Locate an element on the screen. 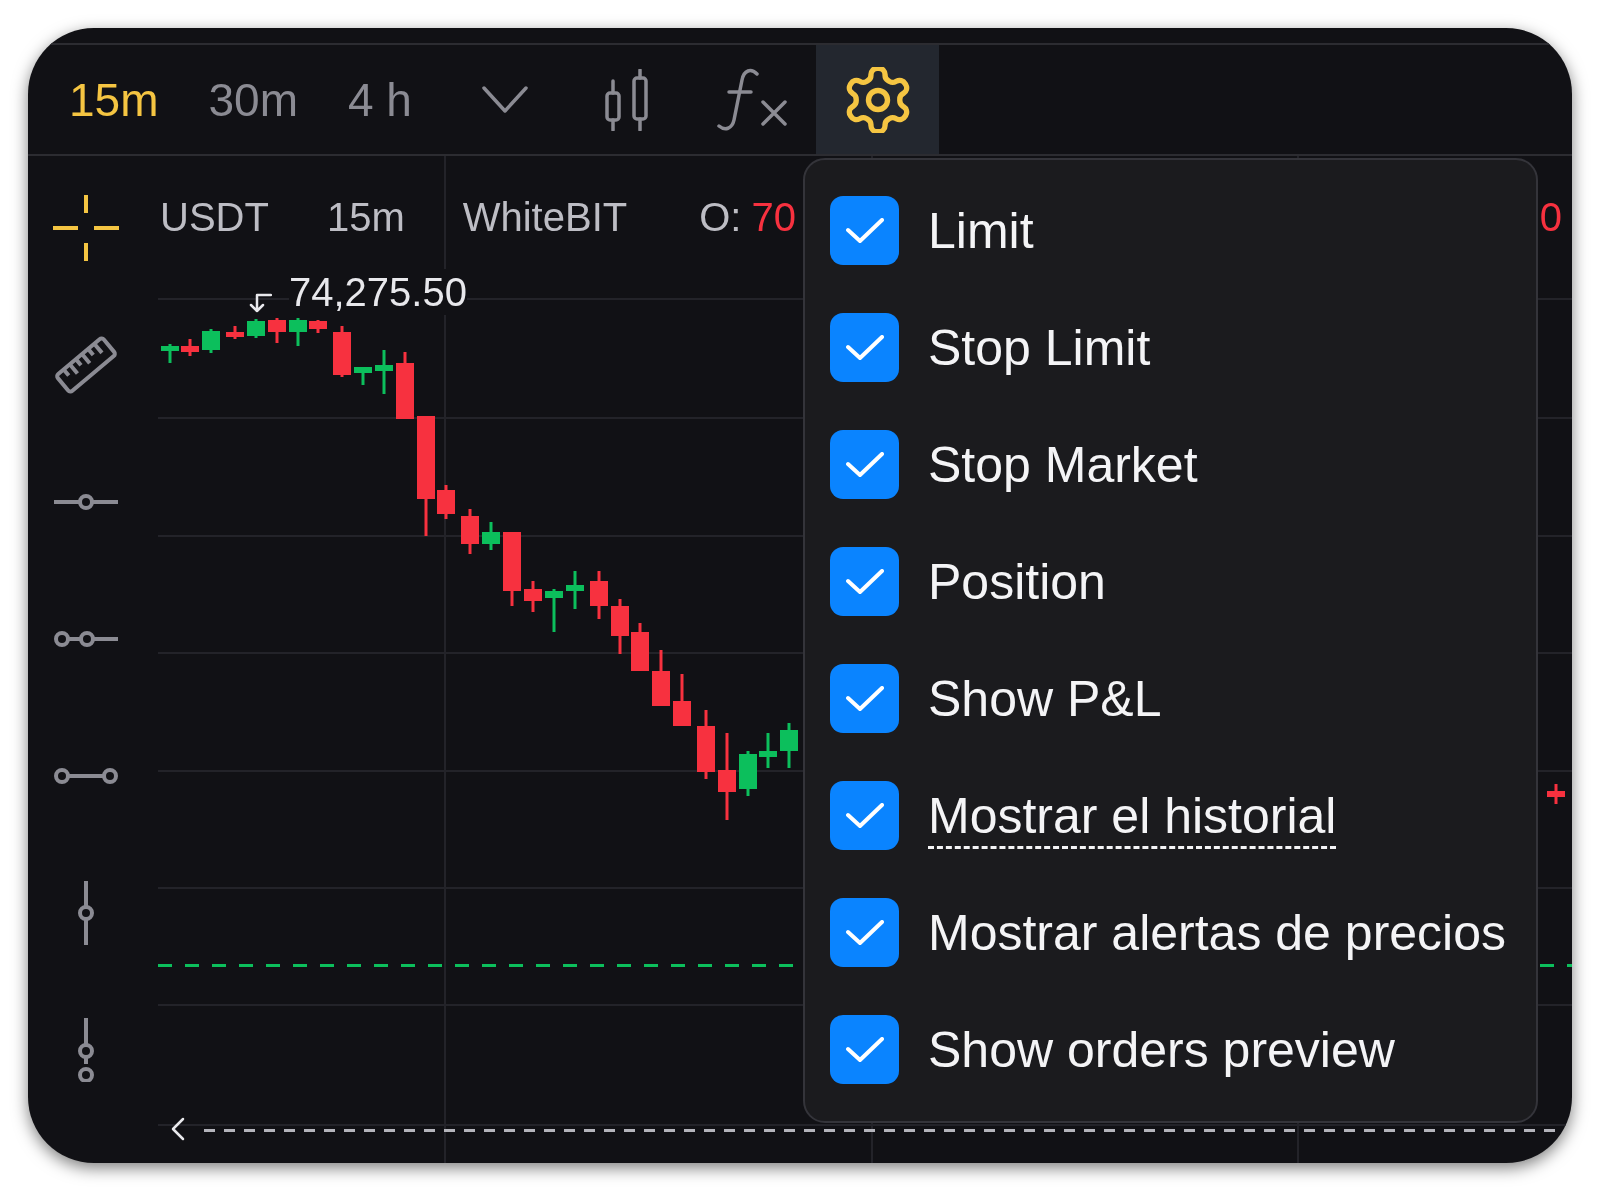 The image size is (1600, 1190). price-value-fragment: 0 is located at coordinates (1550, 217).